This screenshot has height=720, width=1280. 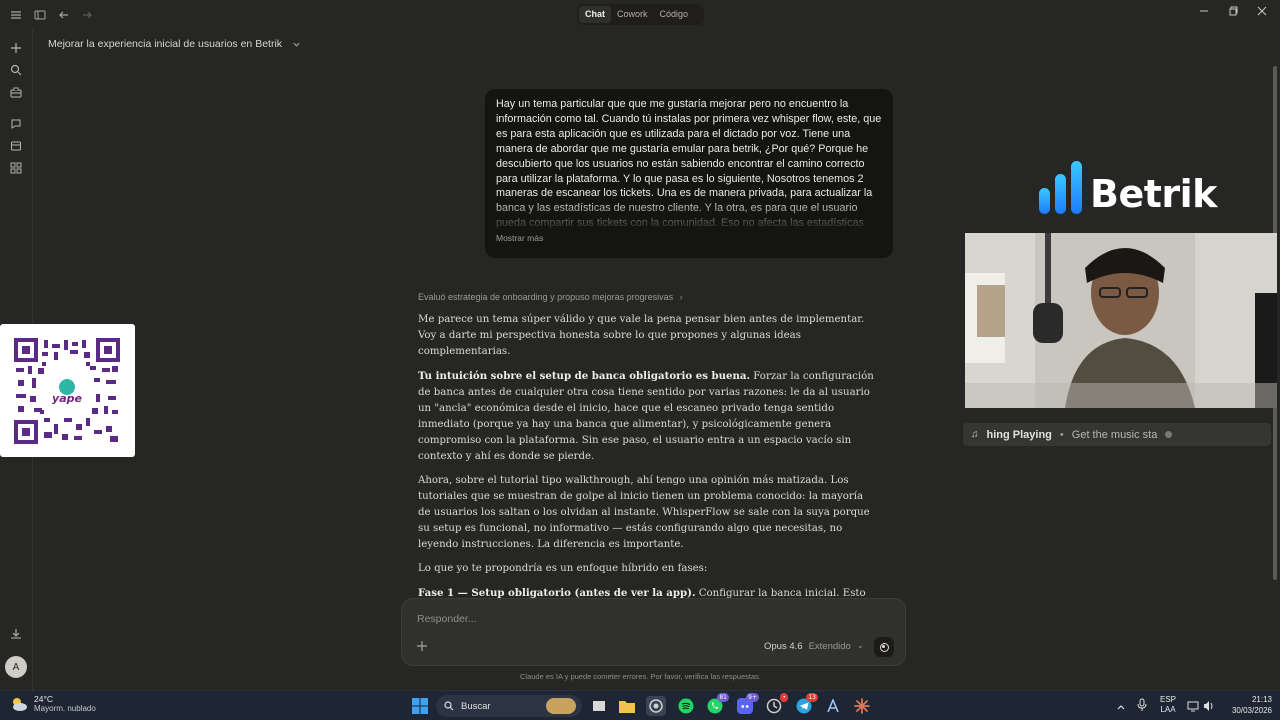 I want to click on menu-icon, so click(x=16, y=15).